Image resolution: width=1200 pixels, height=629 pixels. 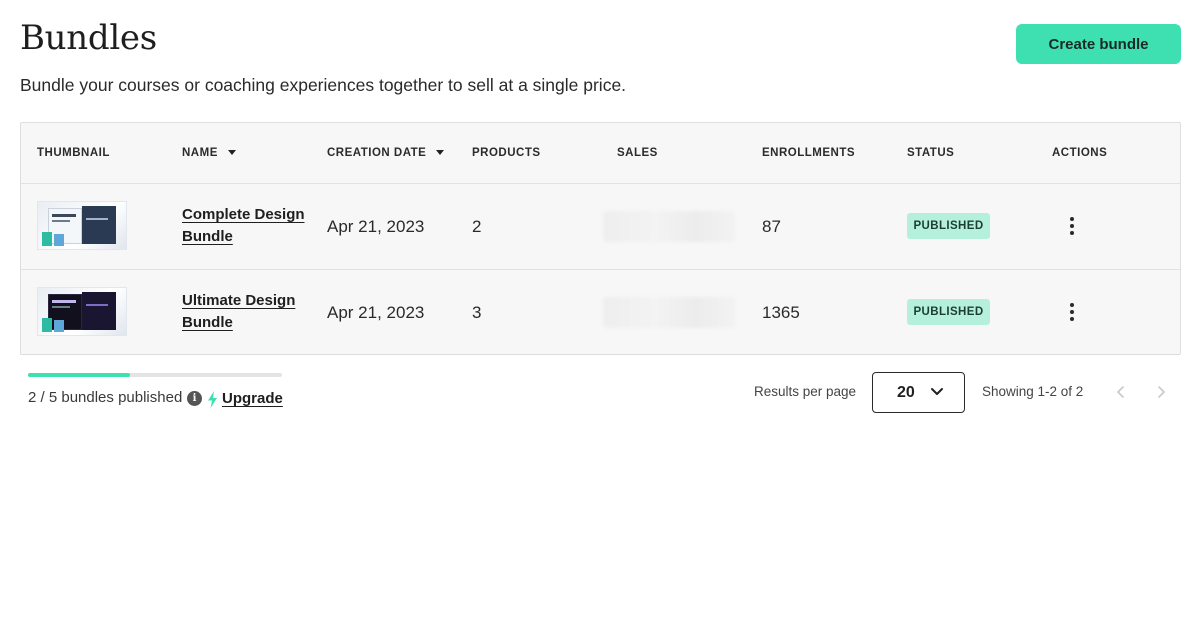 I want to click on page-title: Bundles, so click(x=88, y=38).